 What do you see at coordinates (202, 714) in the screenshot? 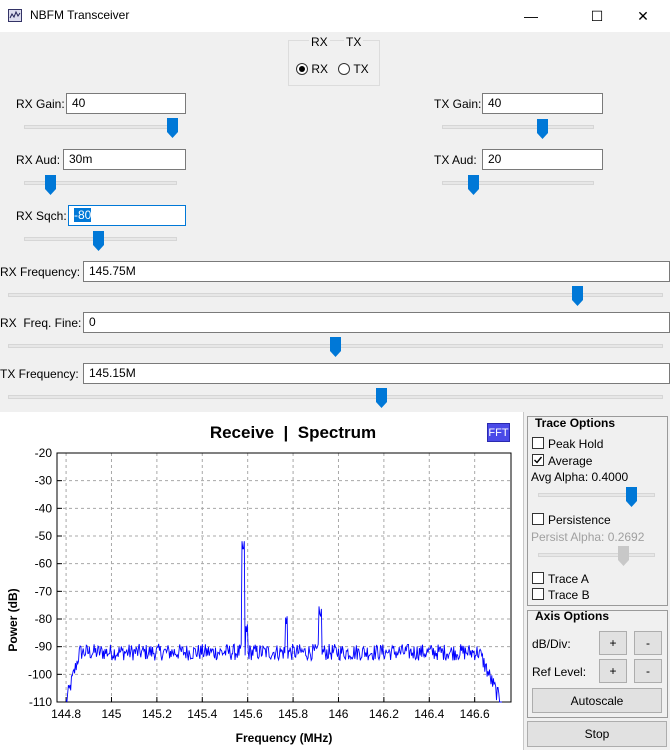
I see `x-tick-label: 145.4` at bounding box center [202, 714].